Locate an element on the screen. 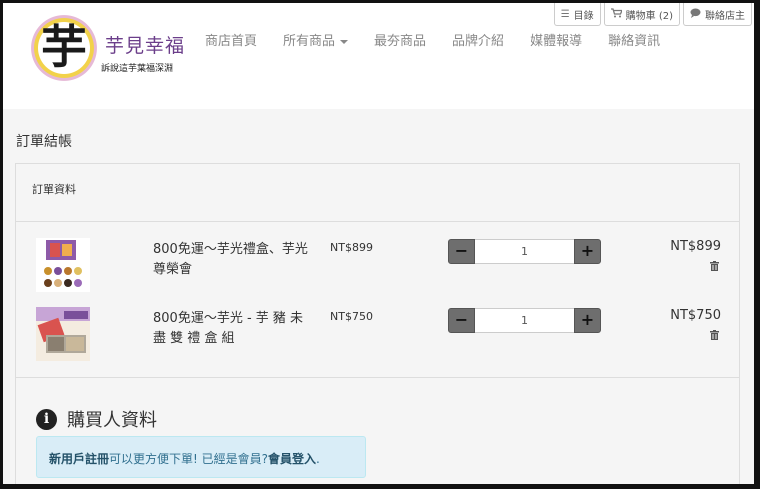 The width and height of the screenshot is (760, 489). line-total: NT$899 is located at coordinates (695, 246).